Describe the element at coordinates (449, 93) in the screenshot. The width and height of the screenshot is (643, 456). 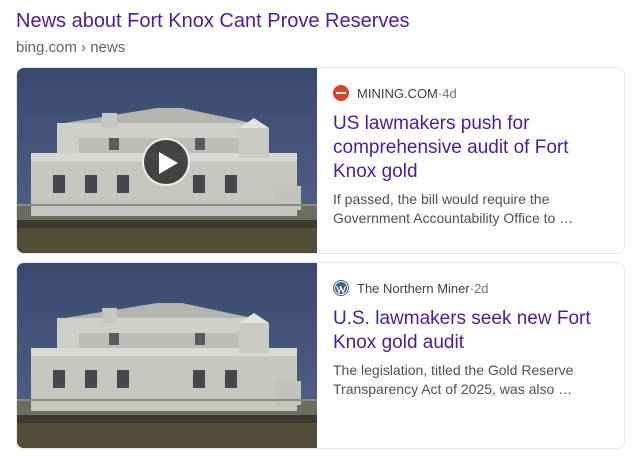
I see `published-time: 4d` at that location.